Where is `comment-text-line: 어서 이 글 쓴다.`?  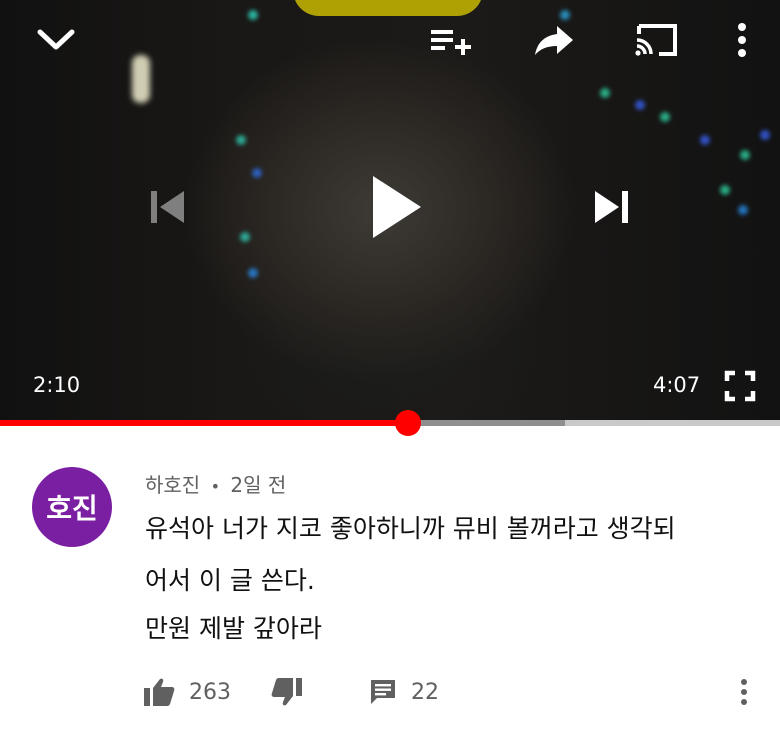
comment-text-line: 어서 이 글 쓴다. is located at coordinates (230, 580).